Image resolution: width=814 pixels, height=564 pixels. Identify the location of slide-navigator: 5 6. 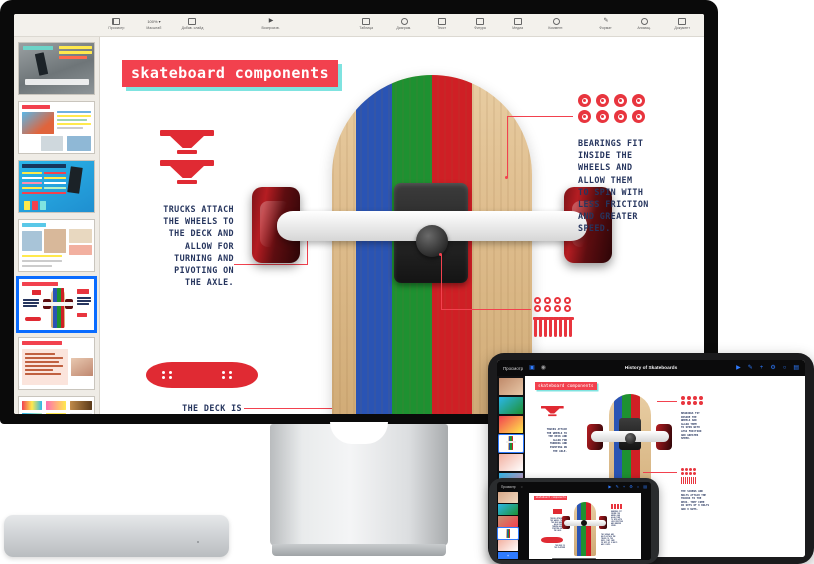
(57, 225).